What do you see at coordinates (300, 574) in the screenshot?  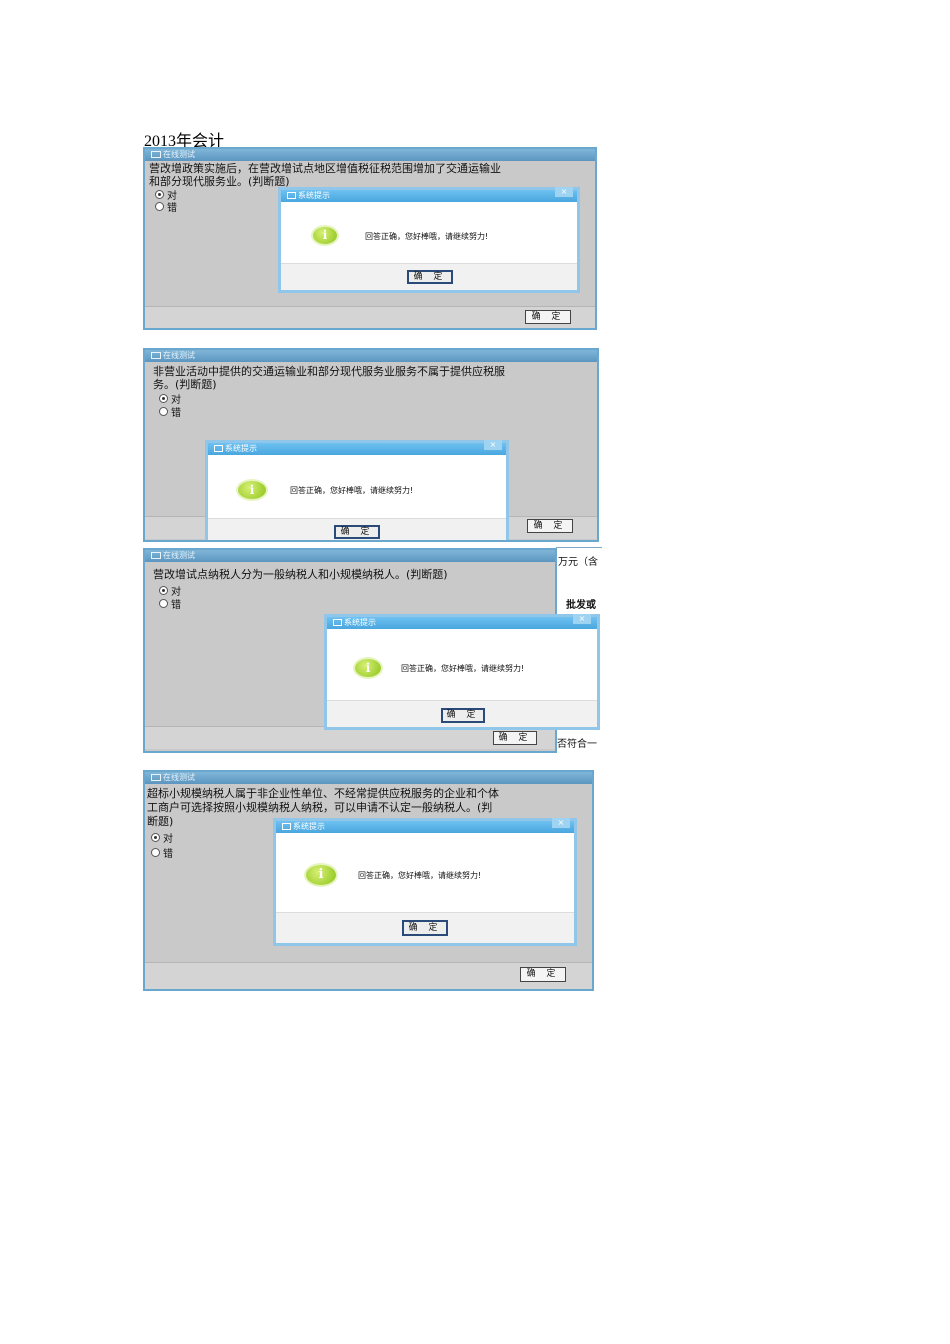 I see `question-line: 营改增试点纳税人分为一般纳税人和小规模纳税人。(判断题)` at bounding box center [300, 574].